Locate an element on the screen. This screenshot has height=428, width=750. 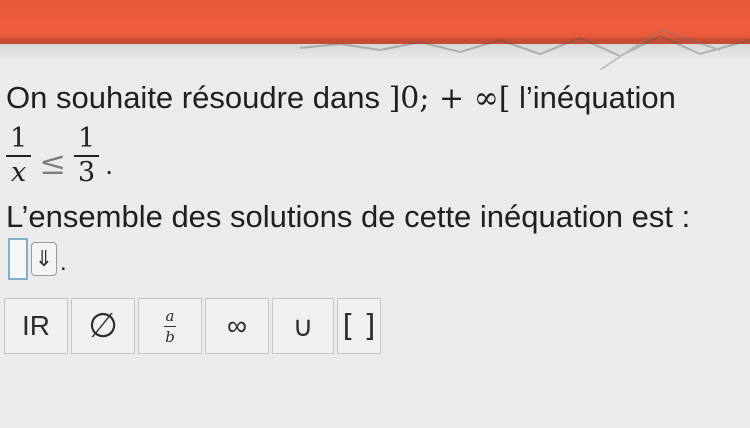
lhs-numerator: 1 is located at coordinates (19, 138).